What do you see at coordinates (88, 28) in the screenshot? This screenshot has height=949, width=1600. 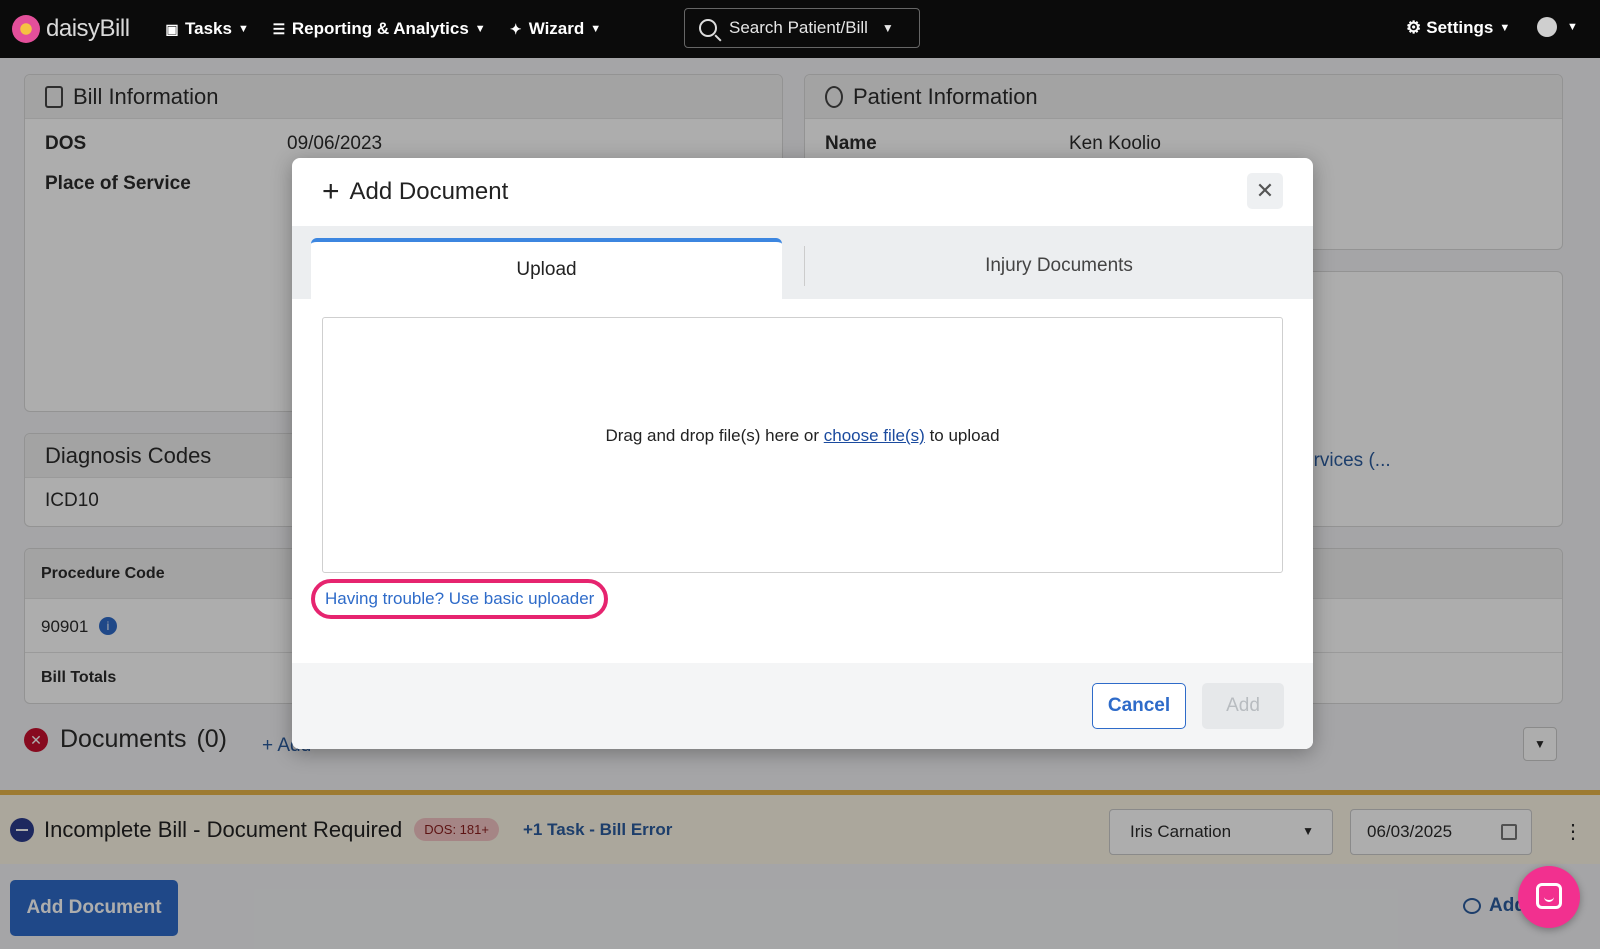 I see `brand-name: daisyBill` at bounding box center [88, 28].